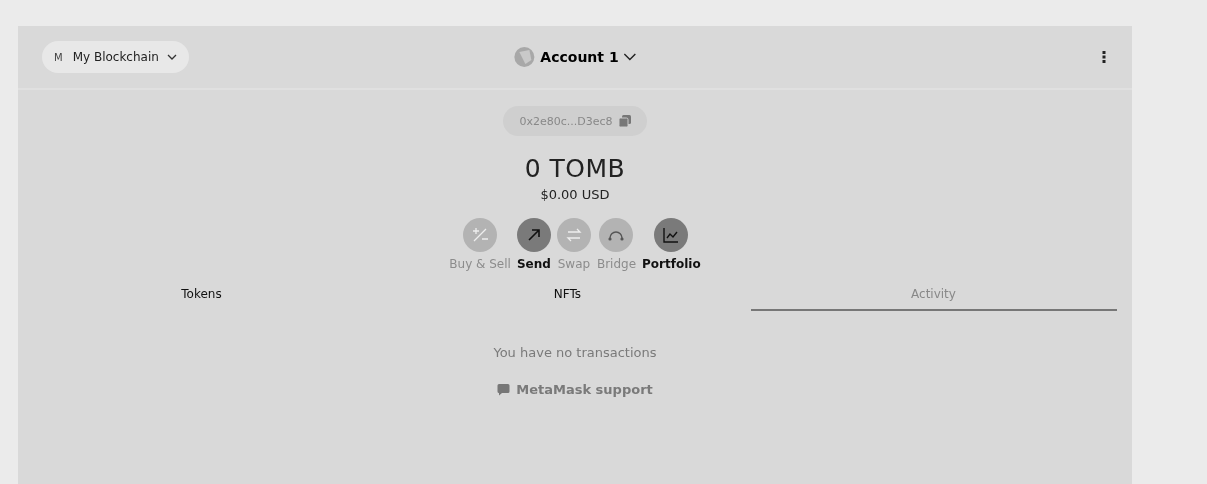 This screenshot has width=1207, height=484. I want to click on arrow-icon, so click(533, 235).